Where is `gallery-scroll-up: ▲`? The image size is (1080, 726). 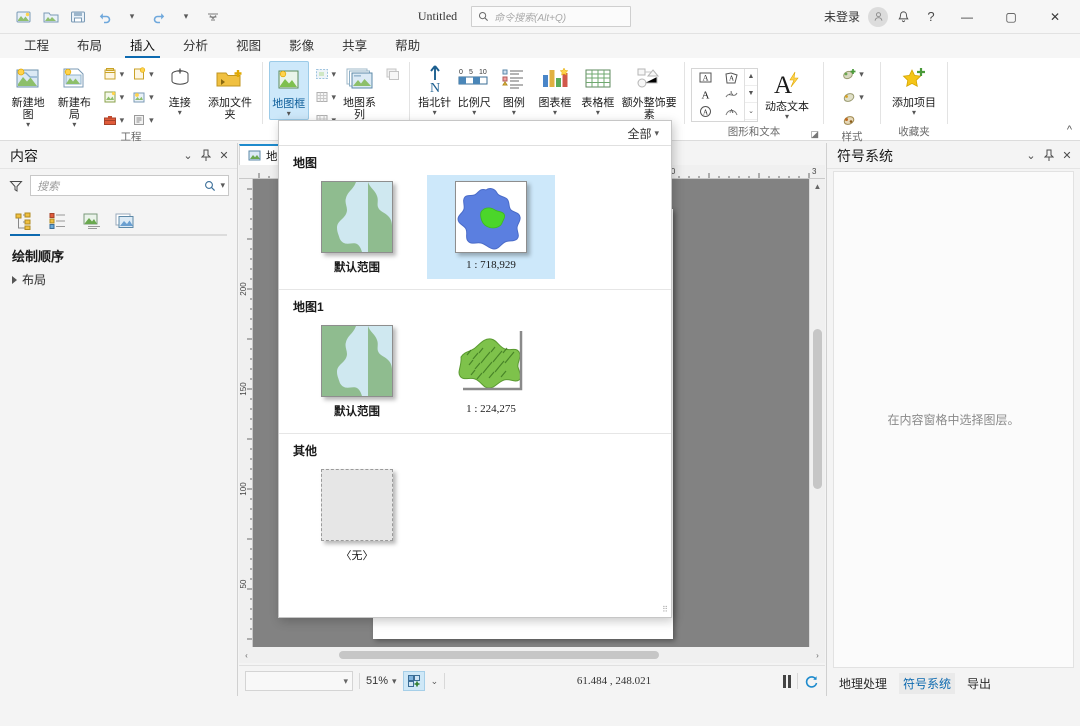 gallery-scroll-up: ▲ is located at coordinates (751, 77).